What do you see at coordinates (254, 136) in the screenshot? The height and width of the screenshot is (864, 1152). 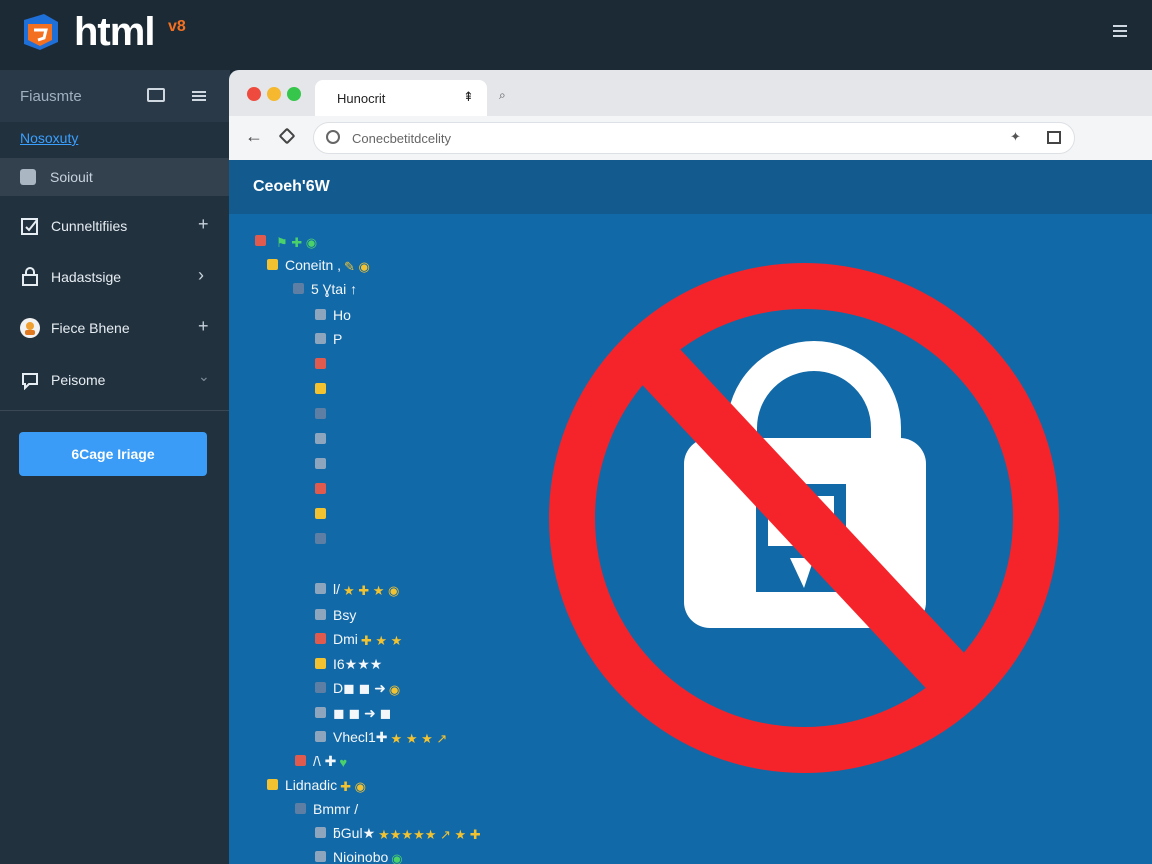 I see `back-arrow-icon: ←` at bounding box center [254, 136].